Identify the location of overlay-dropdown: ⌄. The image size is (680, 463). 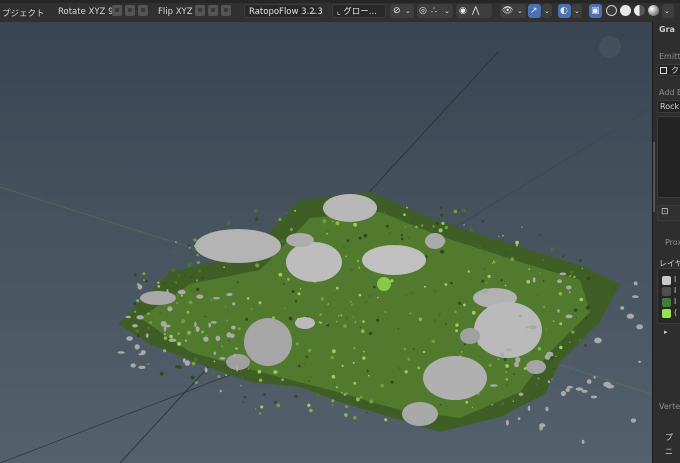
(577, 11).